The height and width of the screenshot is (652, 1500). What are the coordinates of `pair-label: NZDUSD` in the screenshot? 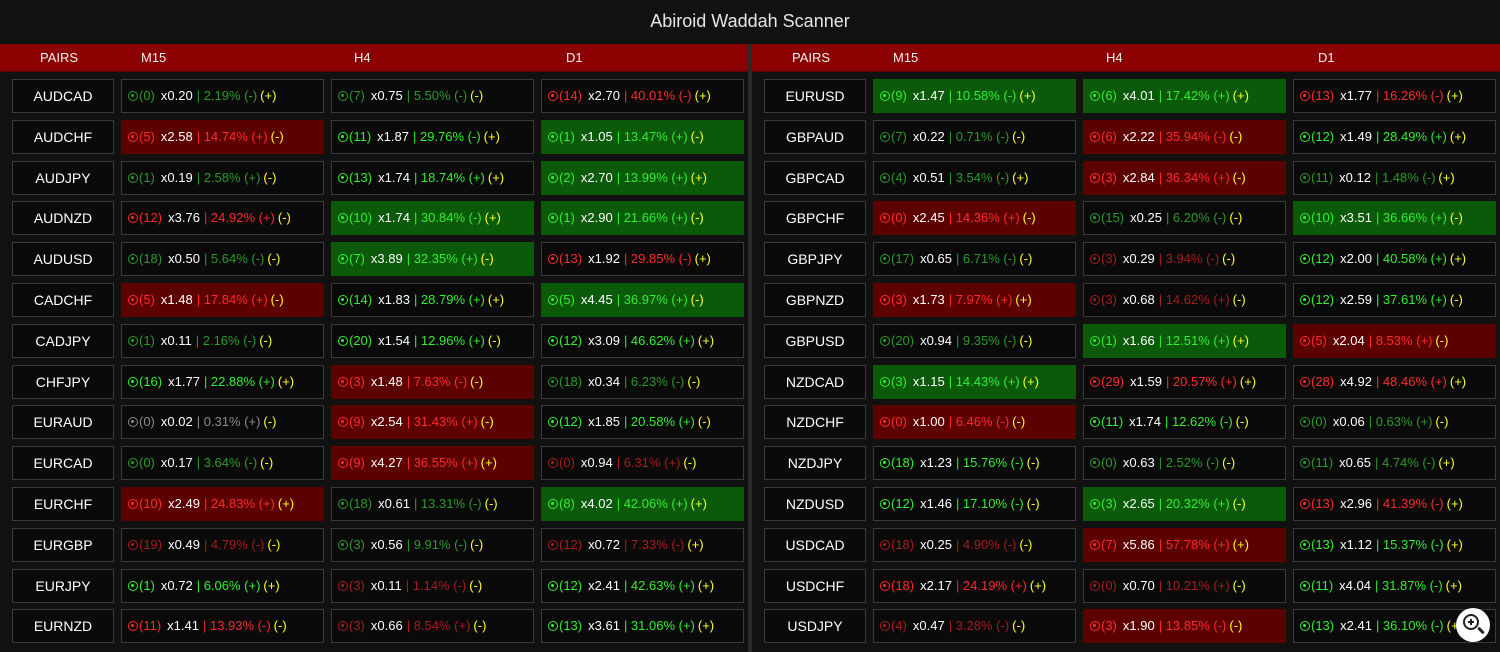 It's located at (815, 504).